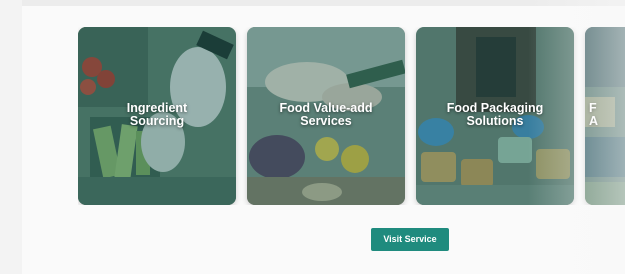 The image size is (625, 274). I want to click on visit-service-button: Visit Service, so click(410, 239).